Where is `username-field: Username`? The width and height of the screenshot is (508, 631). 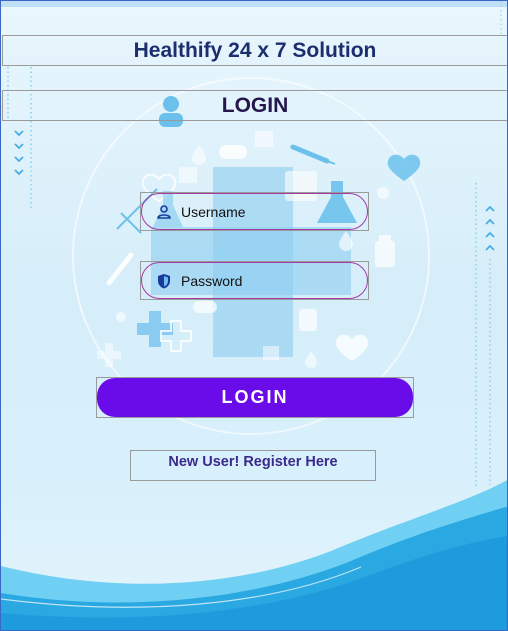
username-field: Username is located at coordinates (254, 211).